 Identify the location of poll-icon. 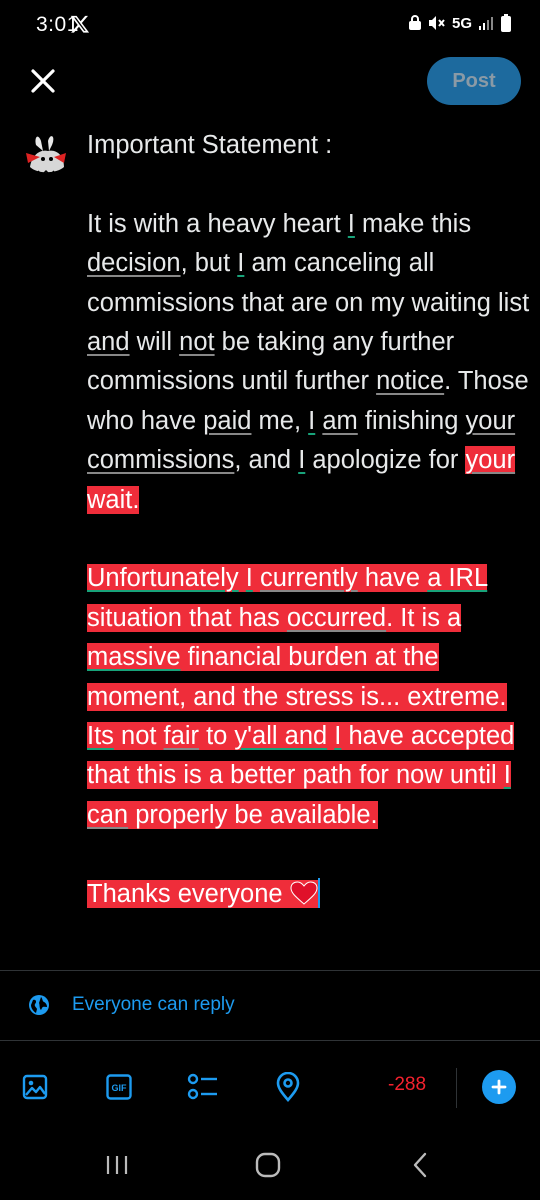
(202, 1086).